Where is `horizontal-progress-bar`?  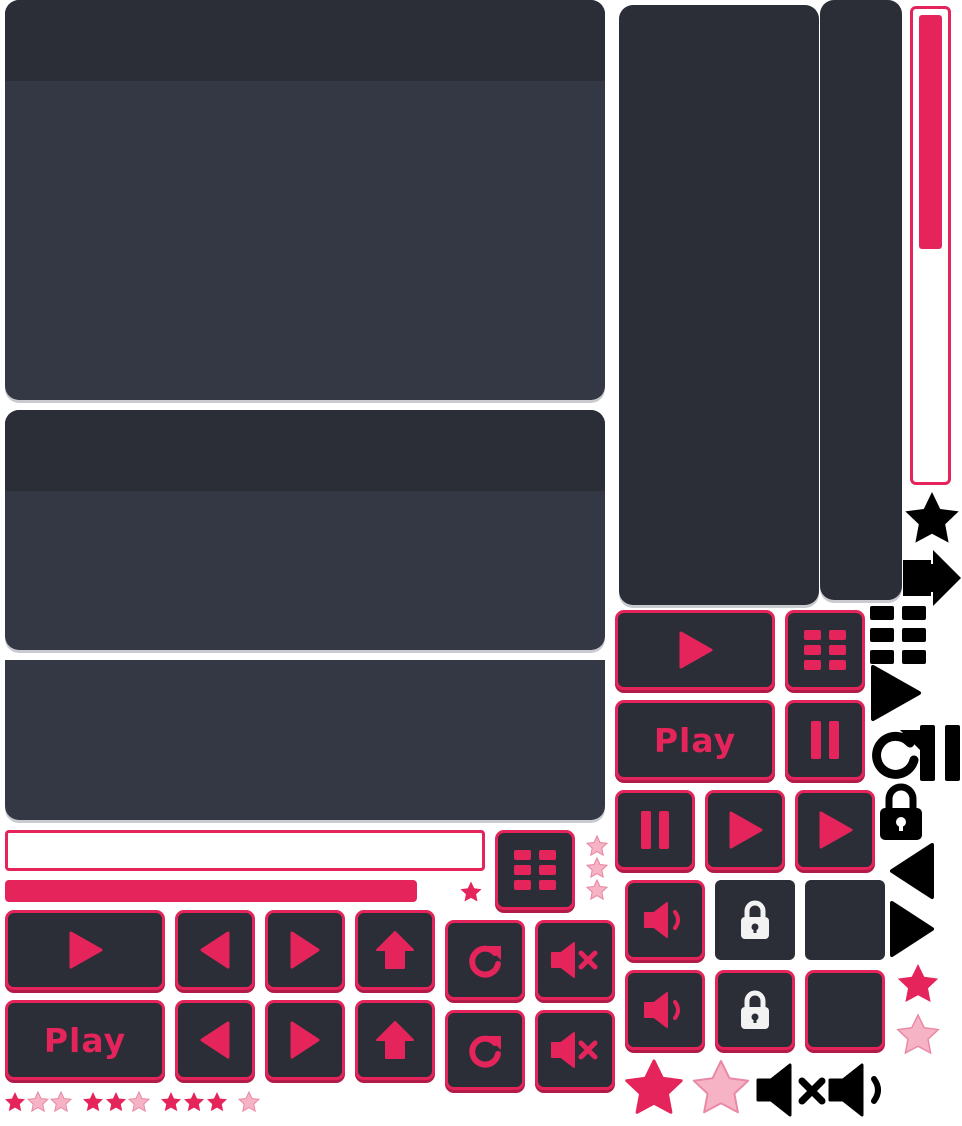
horizontal-progress-bar is located at coordinates (229, 891).